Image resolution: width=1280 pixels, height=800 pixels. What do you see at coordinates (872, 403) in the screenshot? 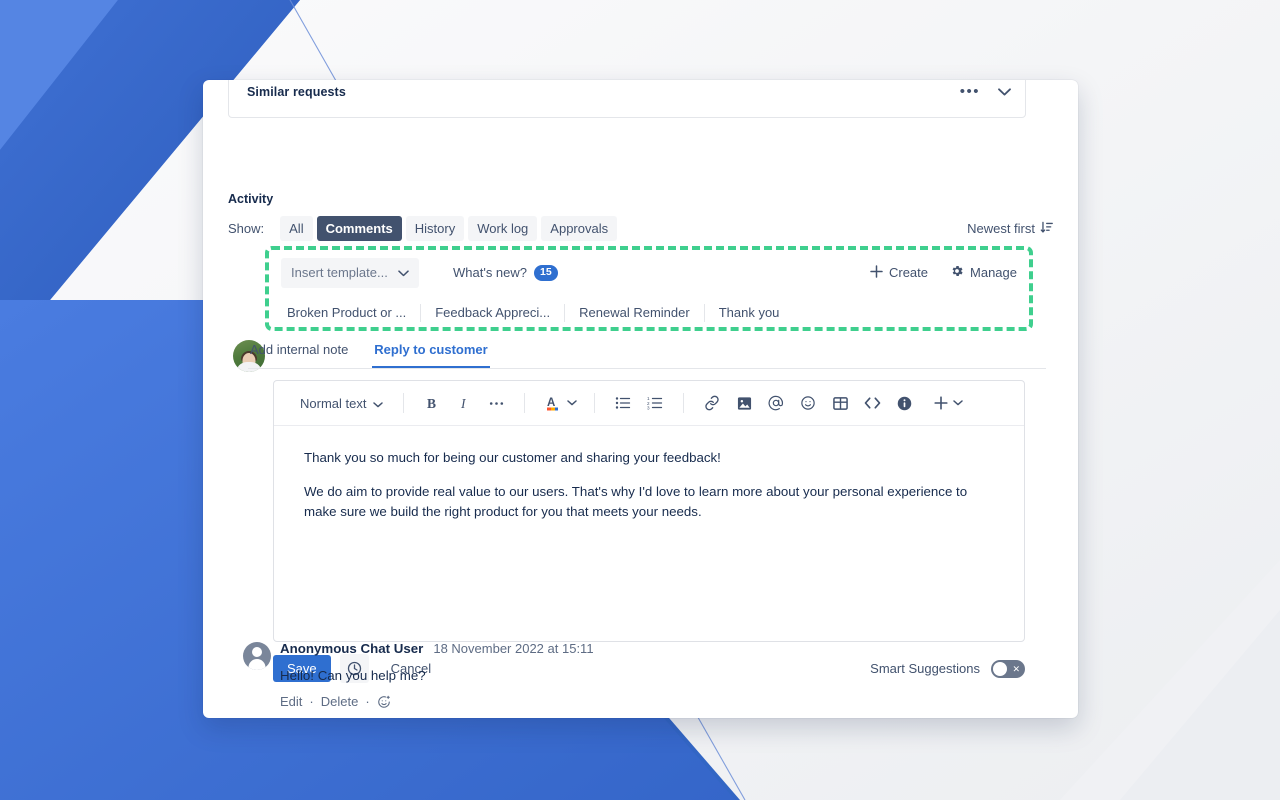
I see `code-icon` at bounding box center [872, 403].